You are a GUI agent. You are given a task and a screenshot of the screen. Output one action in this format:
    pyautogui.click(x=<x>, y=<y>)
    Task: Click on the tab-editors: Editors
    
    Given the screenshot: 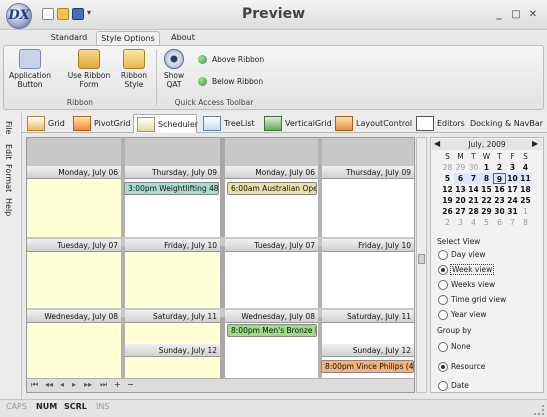 What is the action you would take?
    pyautogui.click(x=439, y=123)
    